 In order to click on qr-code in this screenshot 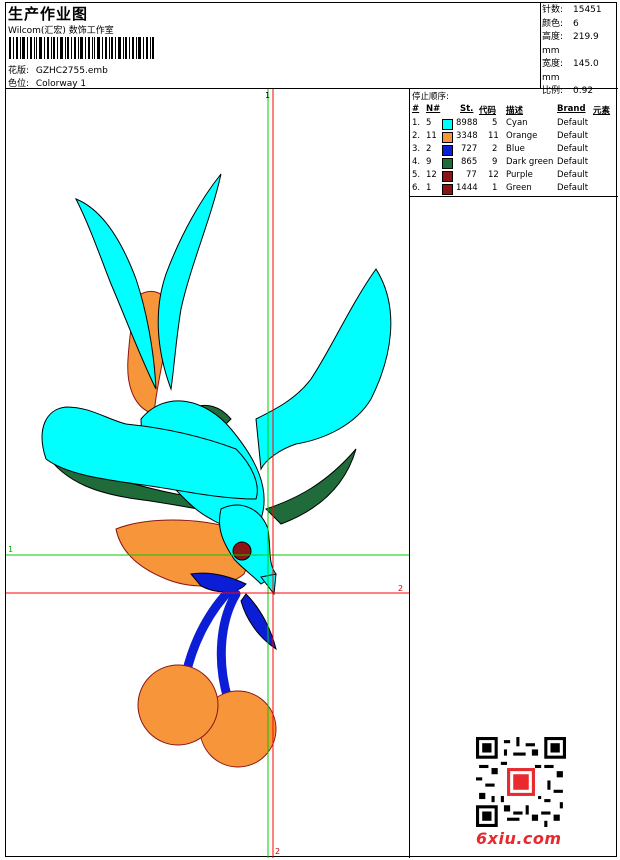, I will do `click(521, 782)`.